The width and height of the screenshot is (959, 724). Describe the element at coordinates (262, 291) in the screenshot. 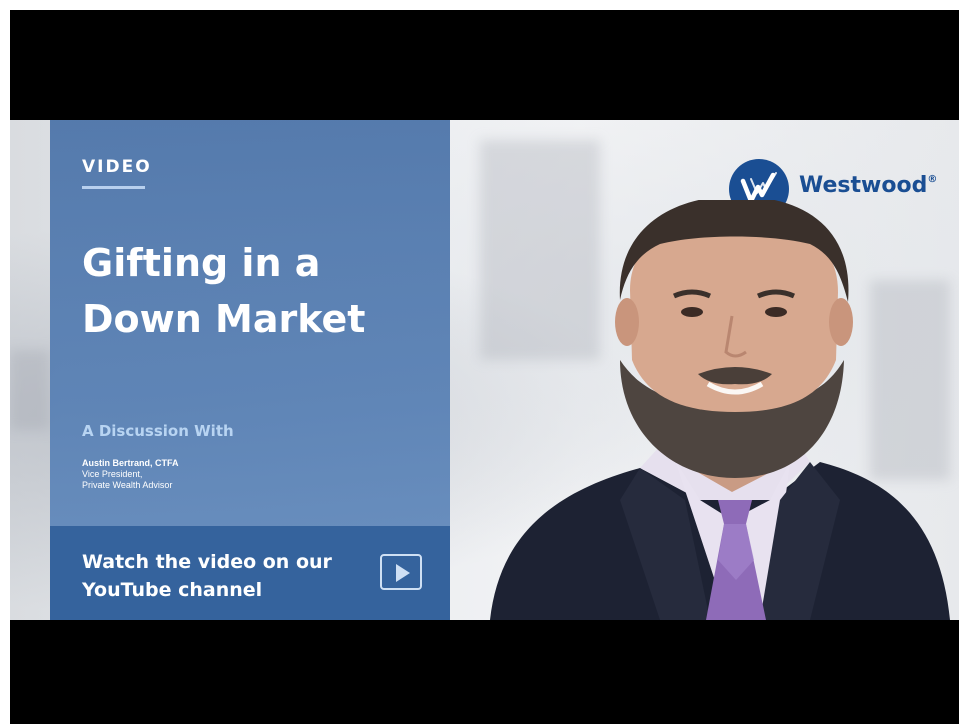

I see `video-title: Gifting in a Down Market` at that location.